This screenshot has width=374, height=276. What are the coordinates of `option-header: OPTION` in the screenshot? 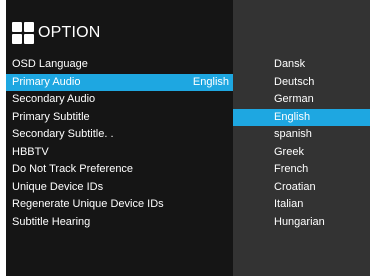 It's located at (56, 33).